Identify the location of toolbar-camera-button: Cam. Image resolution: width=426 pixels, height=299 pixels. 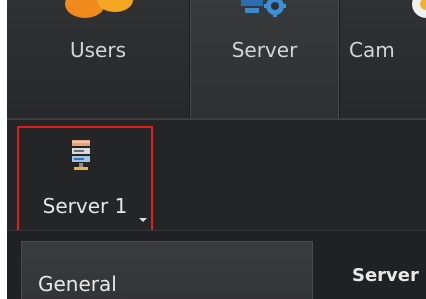
(383, 59).